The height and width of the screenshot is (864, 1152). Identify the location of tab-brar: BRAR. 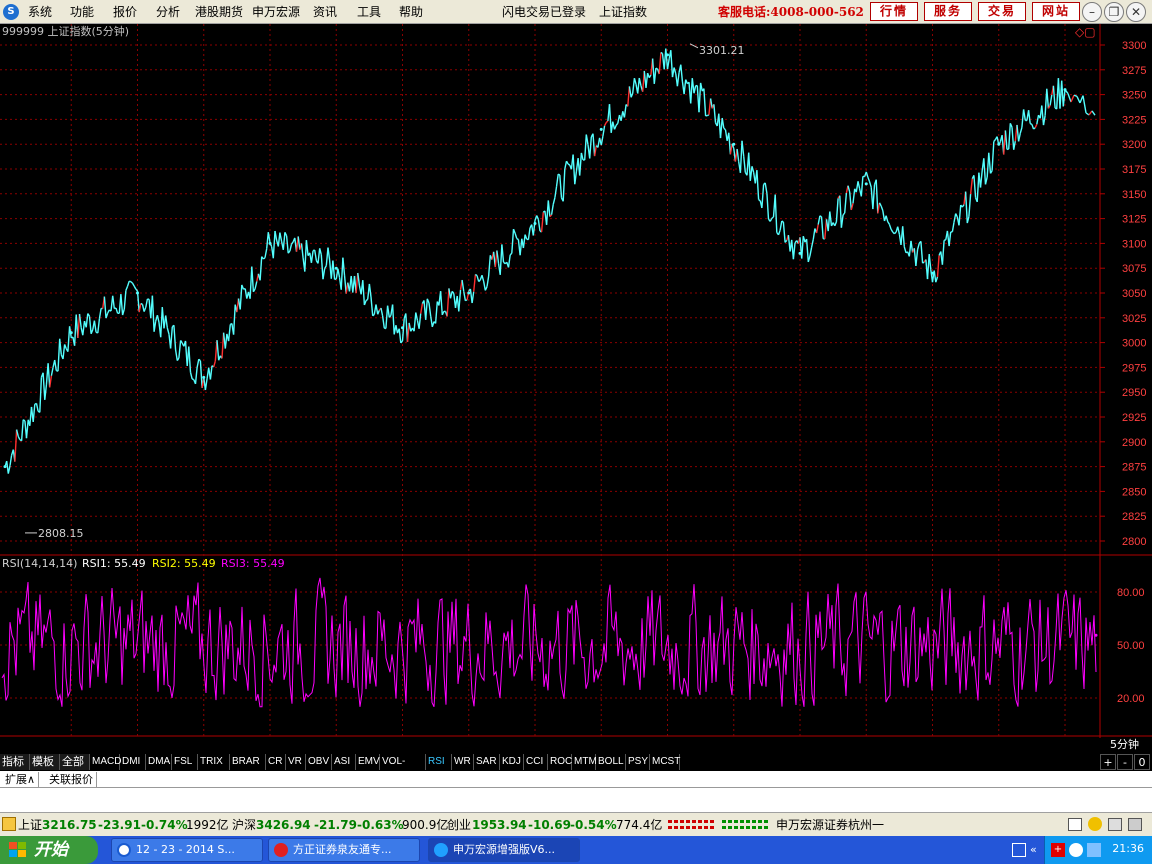
(248, 762).